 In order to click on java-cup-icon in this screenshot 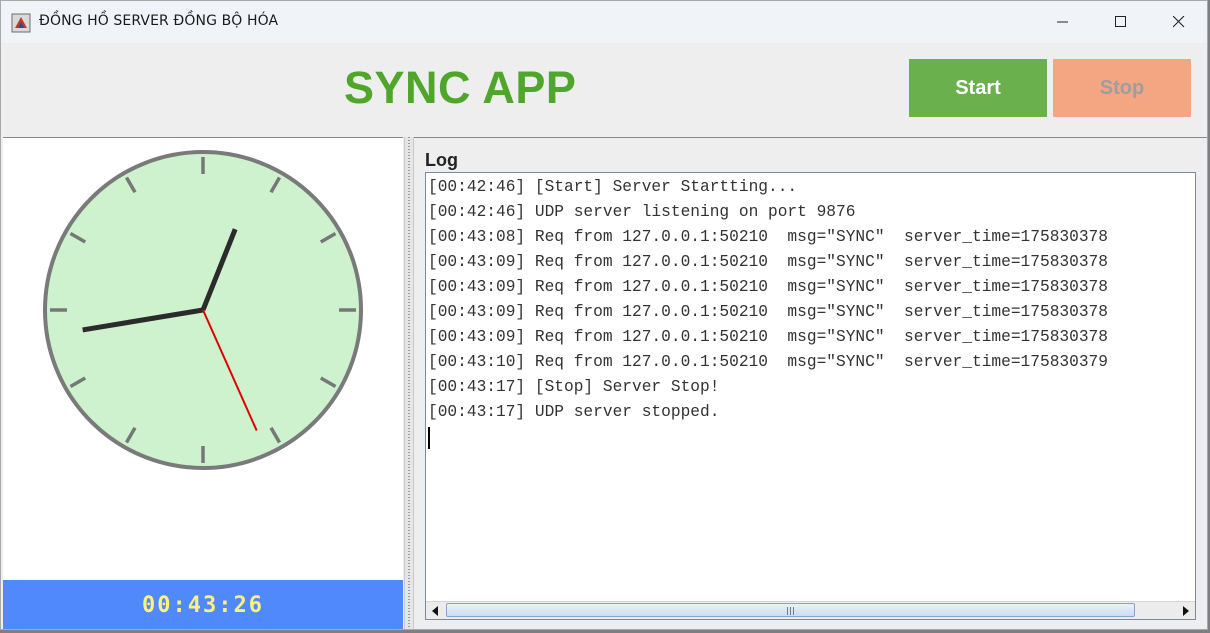, I will do `click(21, 23)`.